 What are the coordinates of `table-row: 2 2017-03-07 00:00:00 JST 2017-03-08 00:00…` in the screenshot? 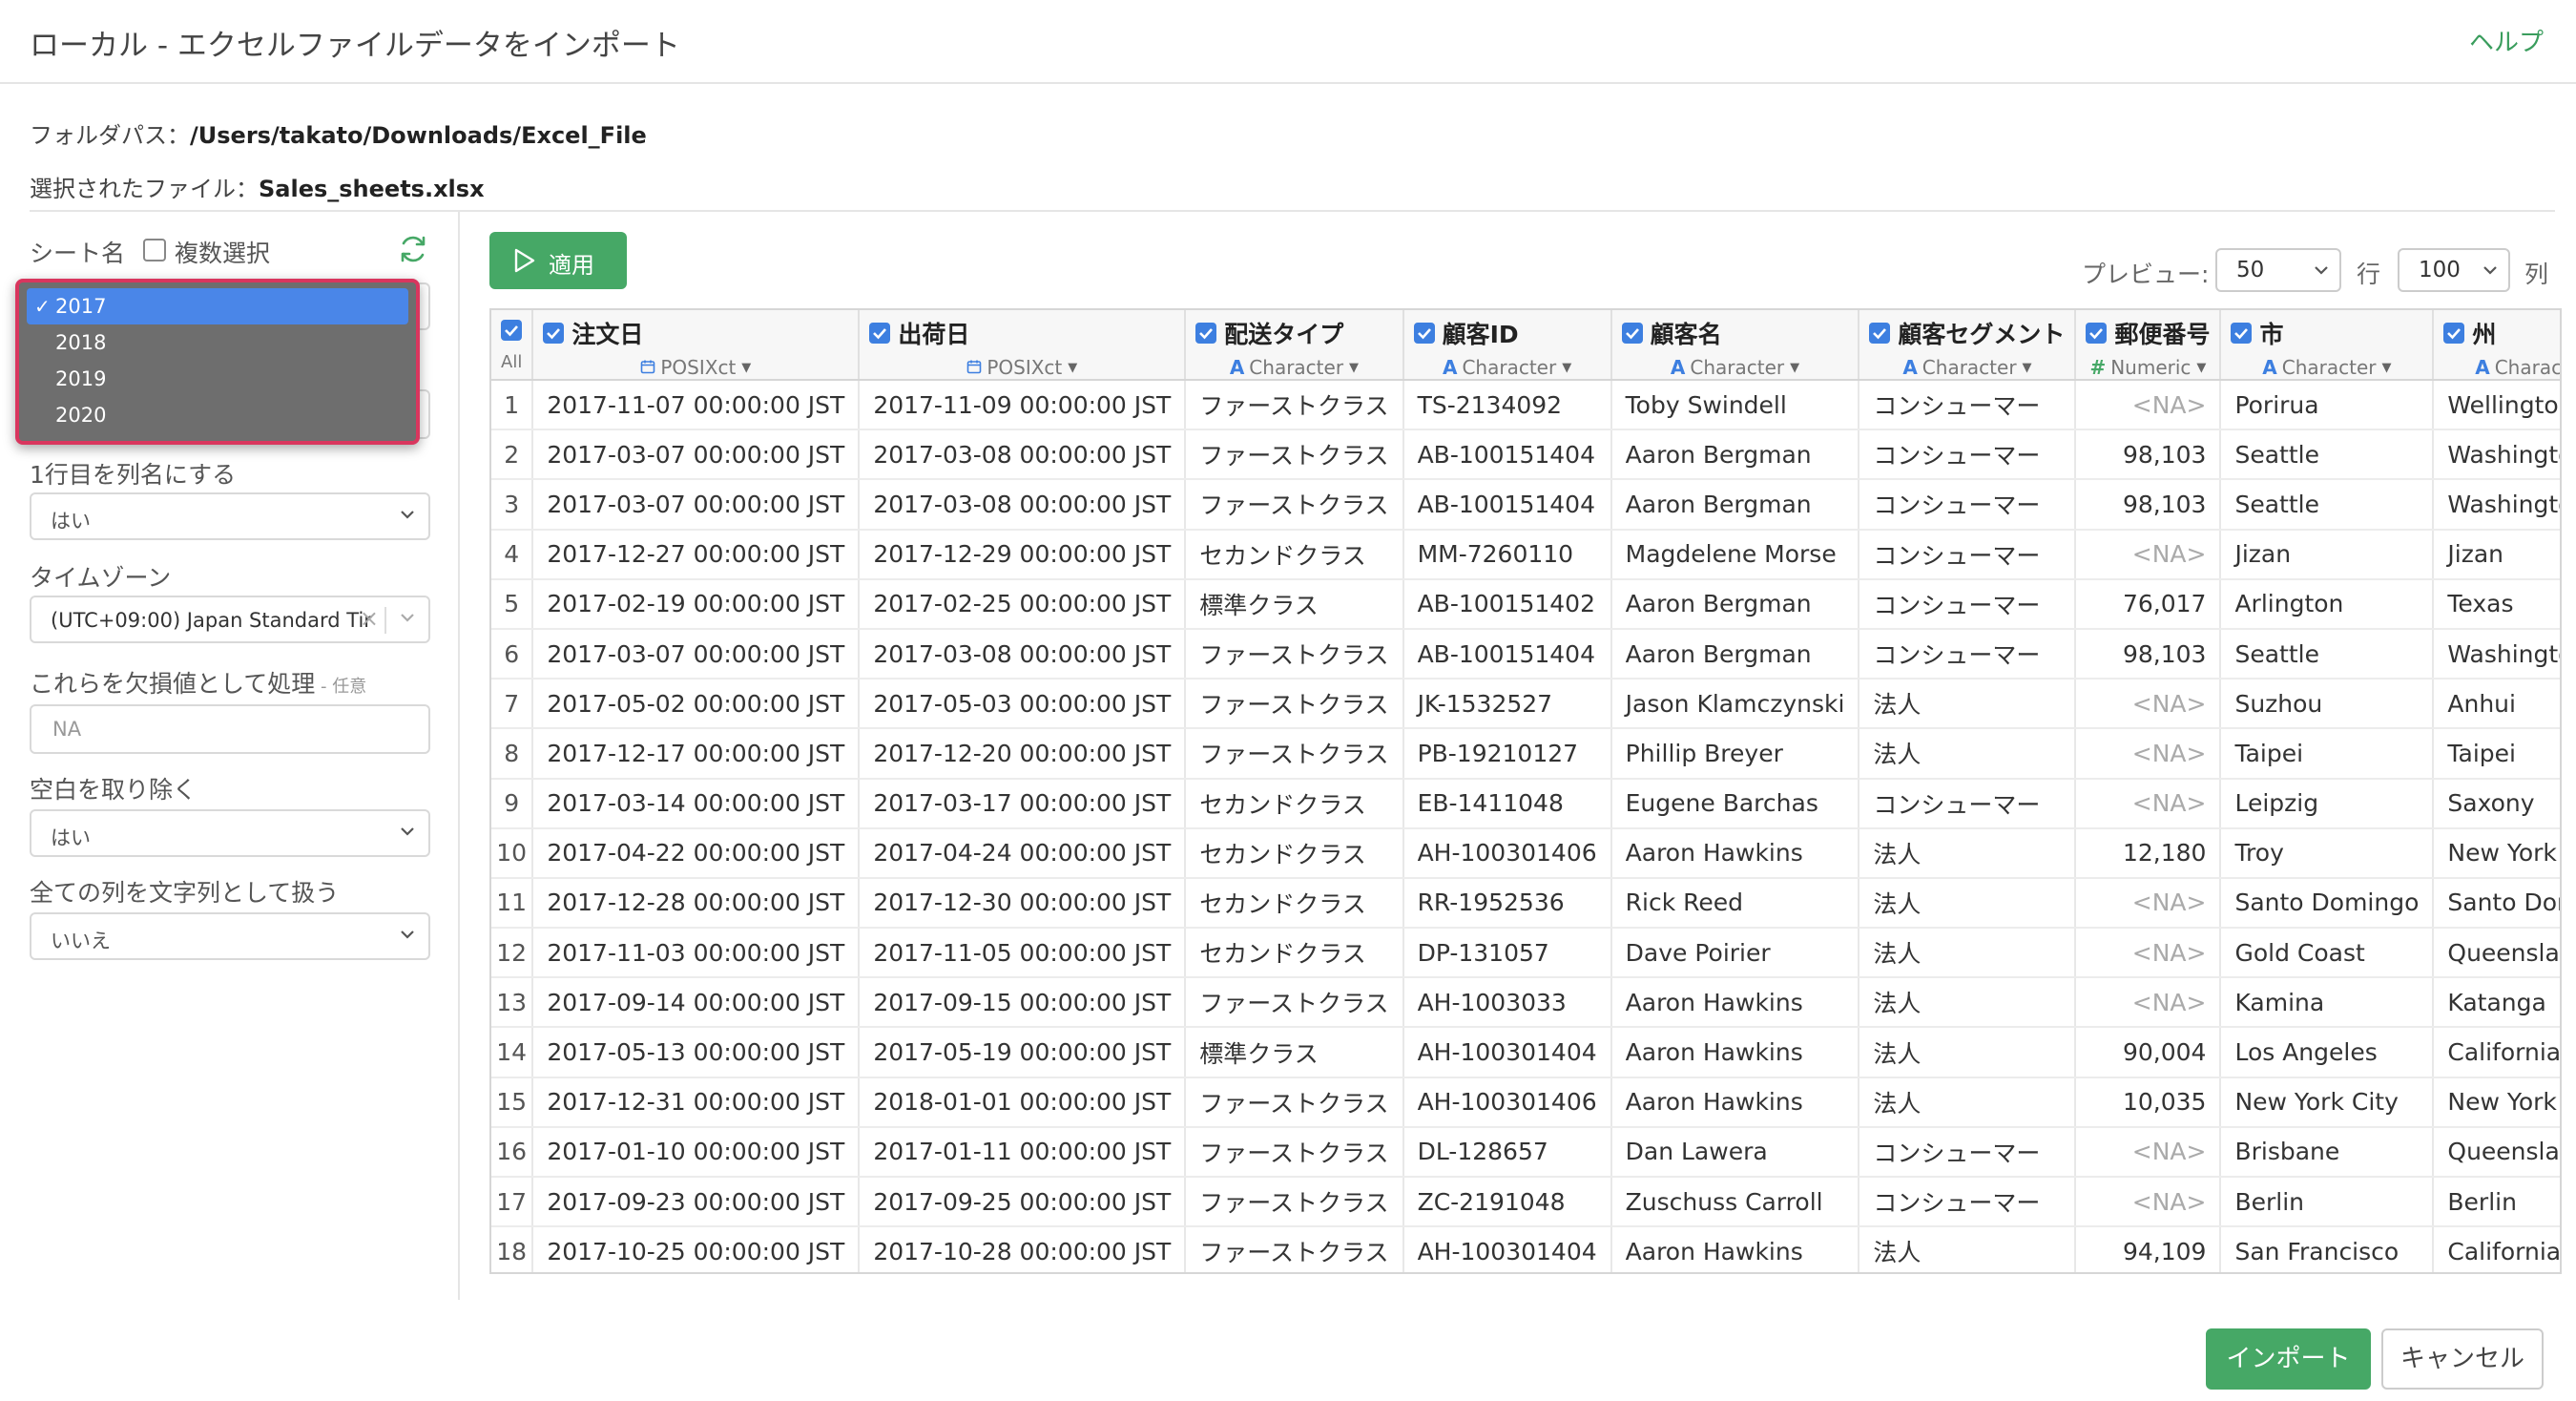 It's located at (1525, 455).